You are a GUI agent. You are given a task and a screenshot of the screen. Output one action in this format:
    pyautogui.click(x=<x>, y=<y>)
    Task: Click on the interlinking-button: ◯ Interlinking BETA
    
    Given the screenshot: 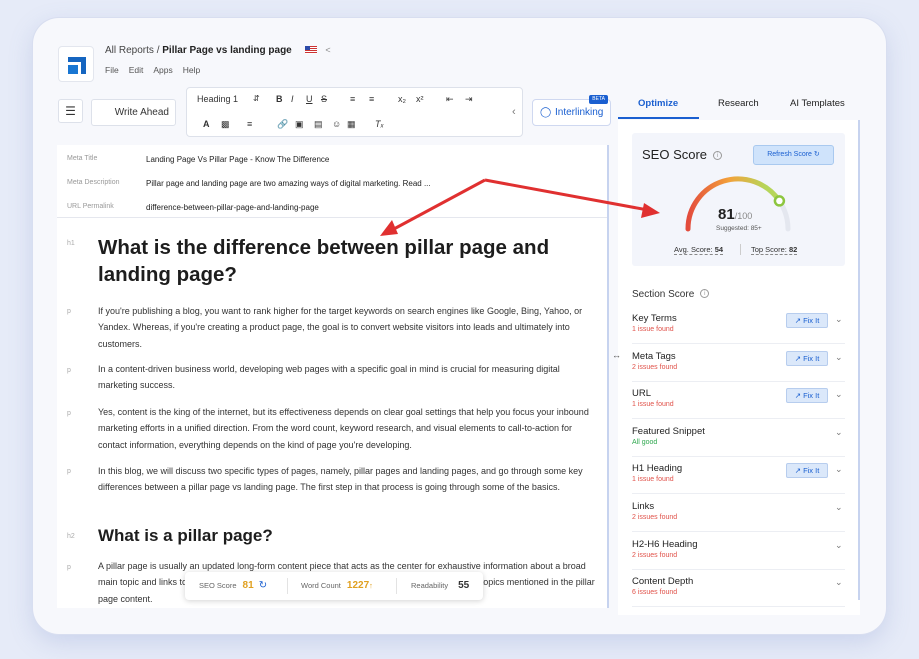 What is the action you would take?
    pyautogui.click(x=571, y=110)
    